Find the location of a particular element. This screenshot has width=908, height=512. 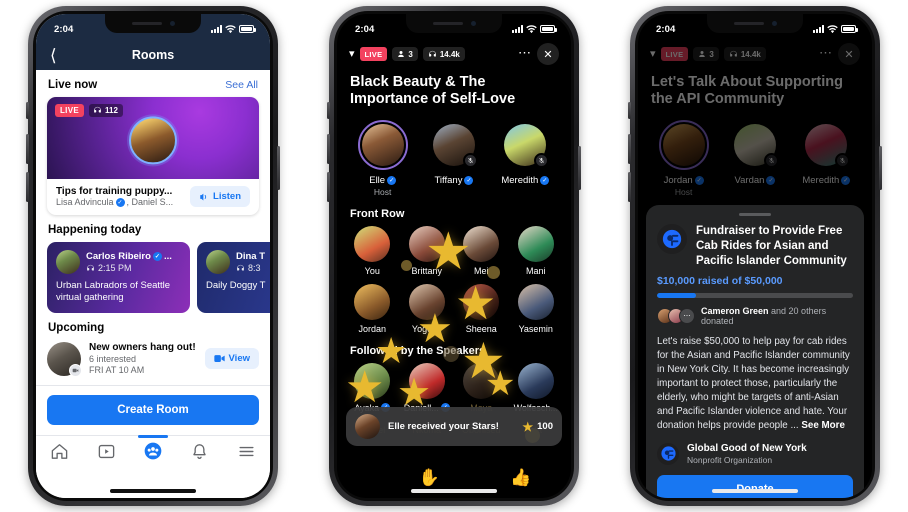

bell-icon is located at coordinates (199, 451).